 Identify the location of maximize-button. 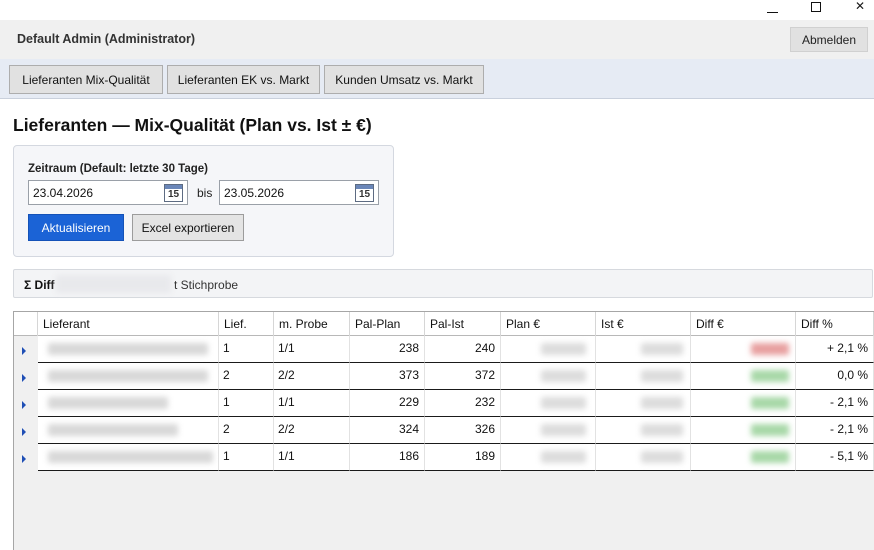
(816, 10).